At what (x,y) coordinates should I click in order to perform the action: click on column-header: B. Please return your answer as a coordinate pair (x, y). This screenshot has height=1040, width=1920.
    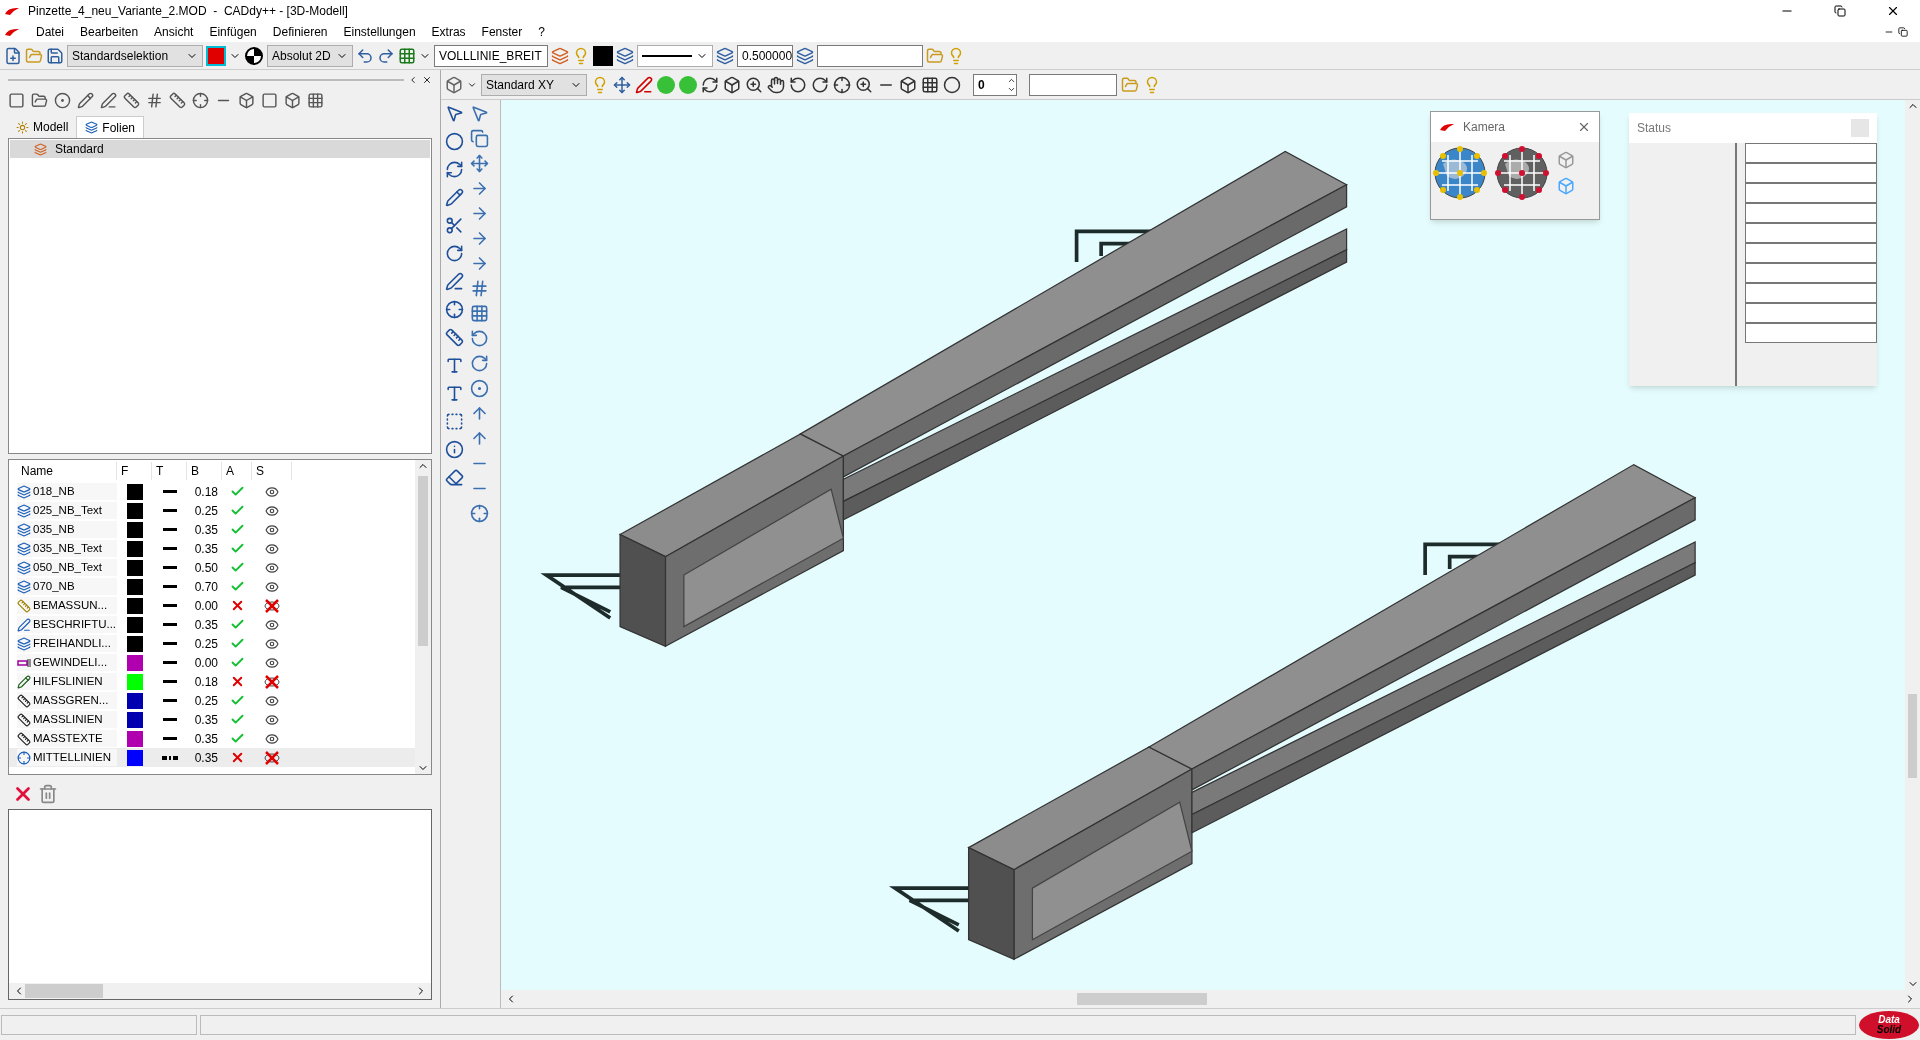
    Looking at the image, I should click on (204, 471).